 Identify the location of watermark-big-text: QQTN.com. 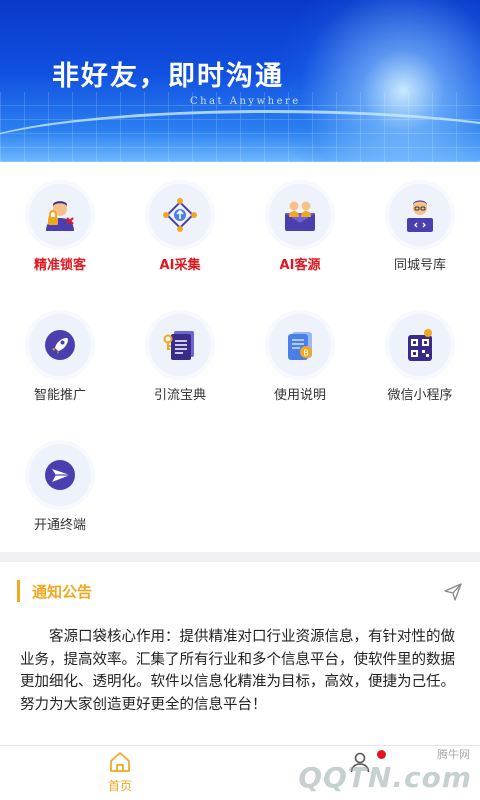
(385, 777).